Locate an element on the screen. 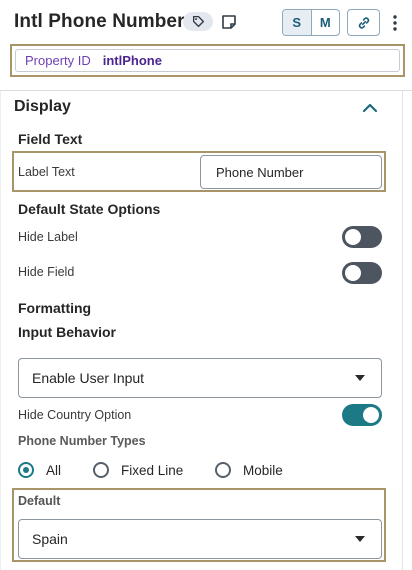 The height and width of the screenshot is (570, 412). hide-field-label: Hide Field is located at coordinates (46, 272).